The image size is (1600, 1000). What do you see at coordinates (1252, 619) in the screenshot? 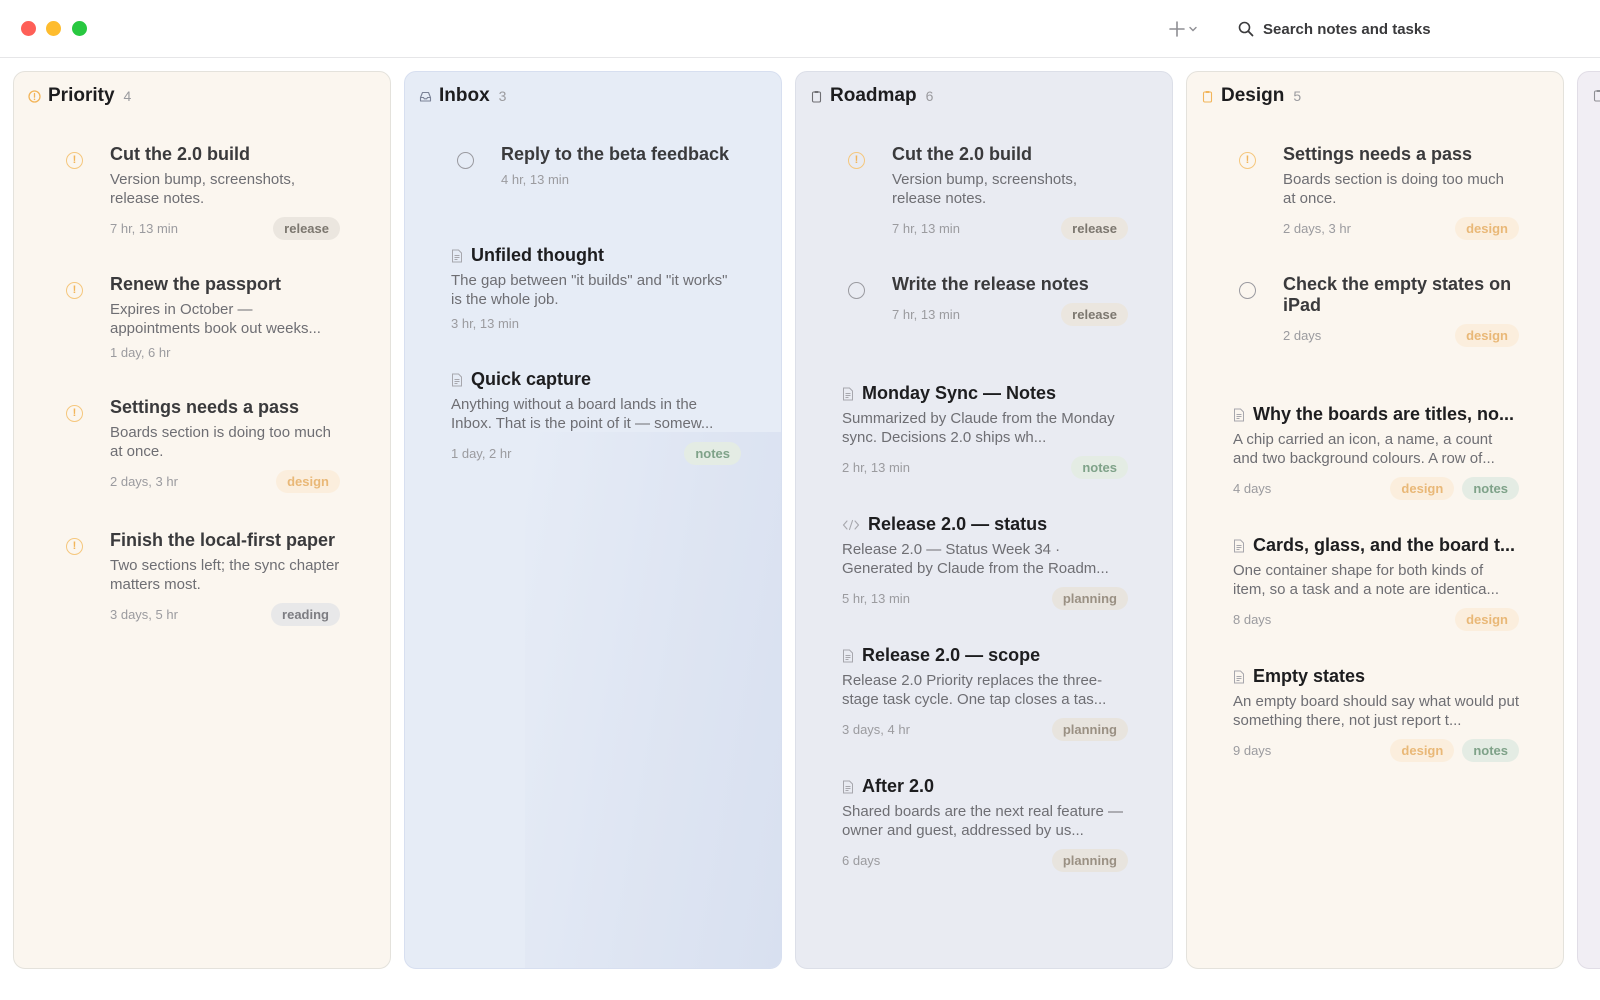
I see `card-age: 8 days` at bounding box center [1252, 619].